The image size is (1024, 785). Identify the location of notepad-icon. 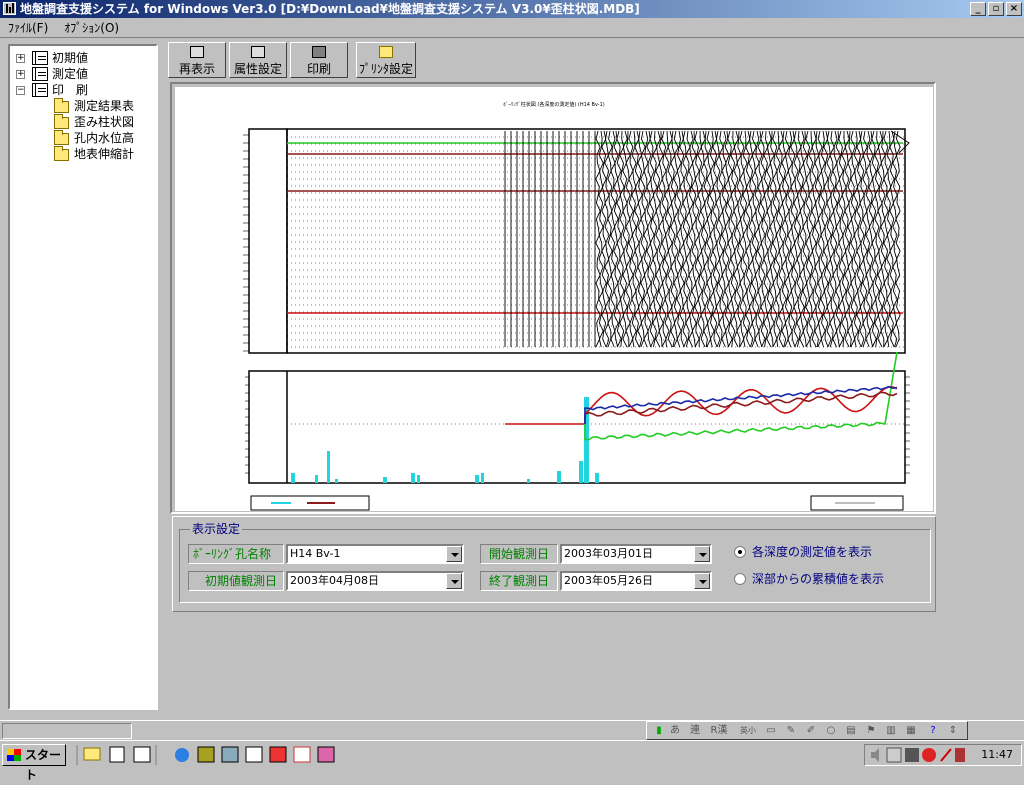
(254, 754).